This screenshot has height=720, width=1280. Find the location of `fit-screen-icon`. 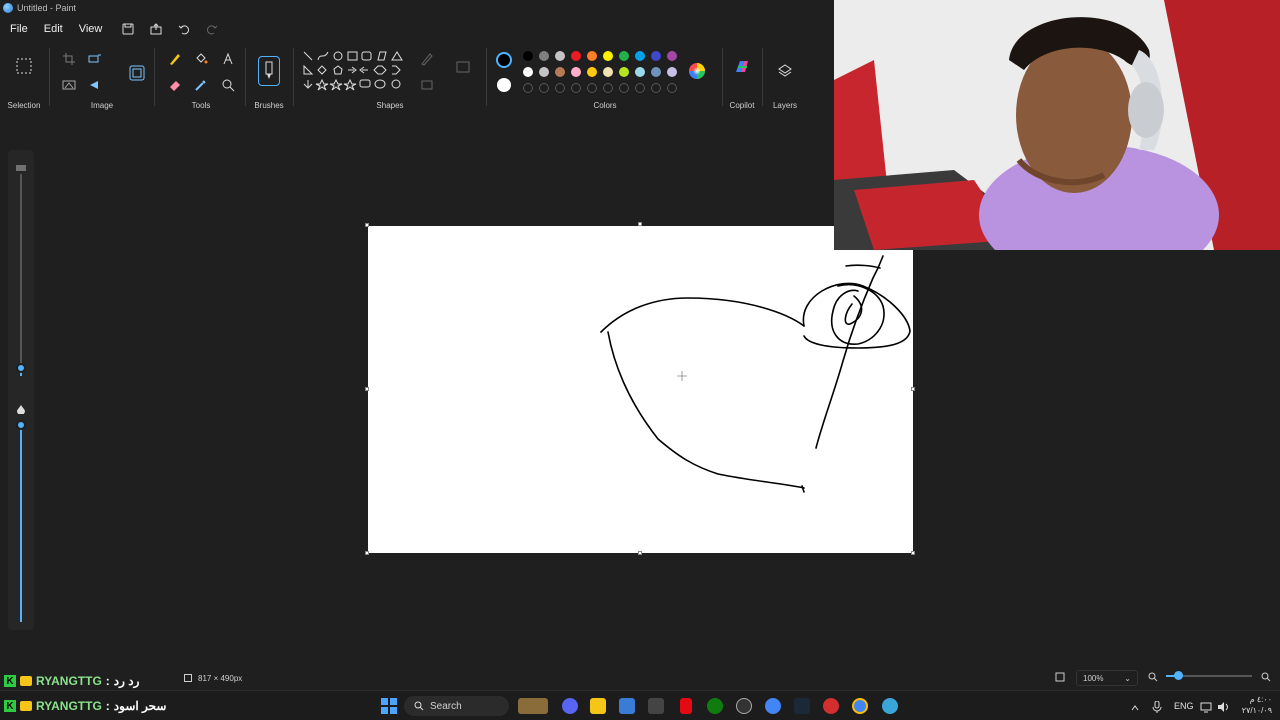

fit-screen-icon is located at coordinates (1060, 678).